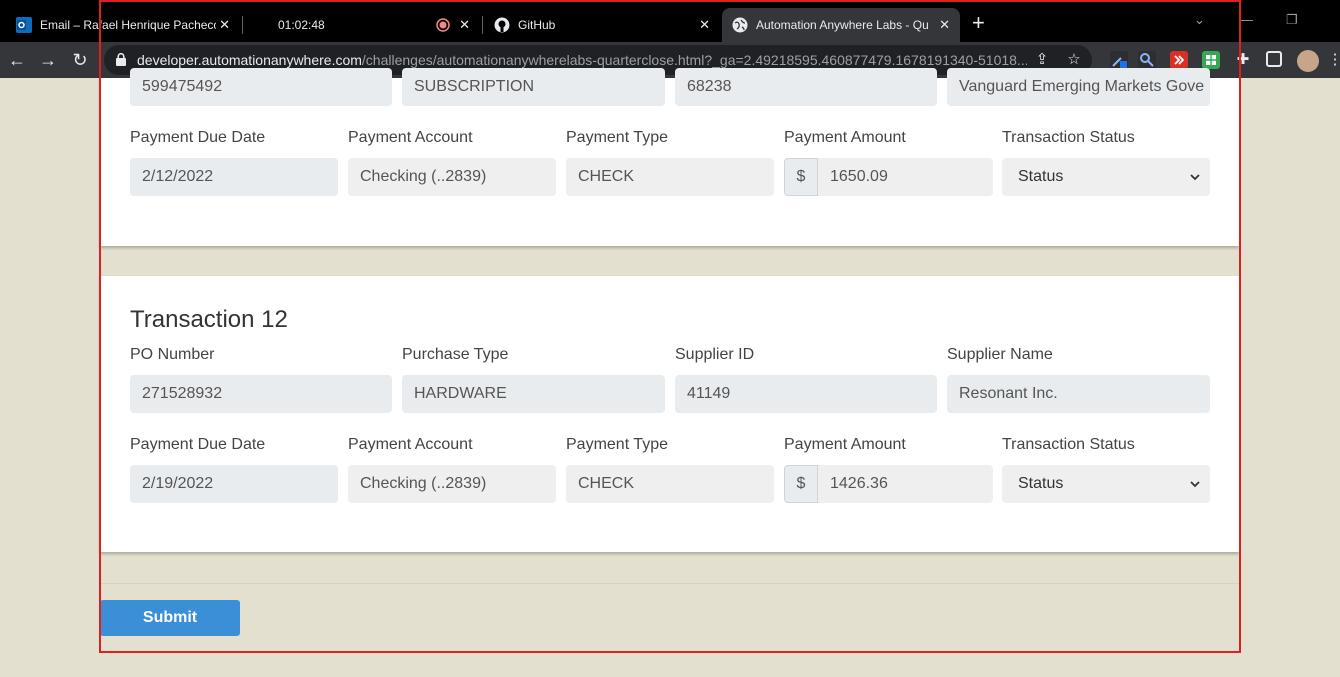 This screenshot has width=1340, height=677. What do you see at coordinates (1074, 60) in the screenshot?
I see `bookmark-star-icon: ☆` at bounding box center [1074, 60].